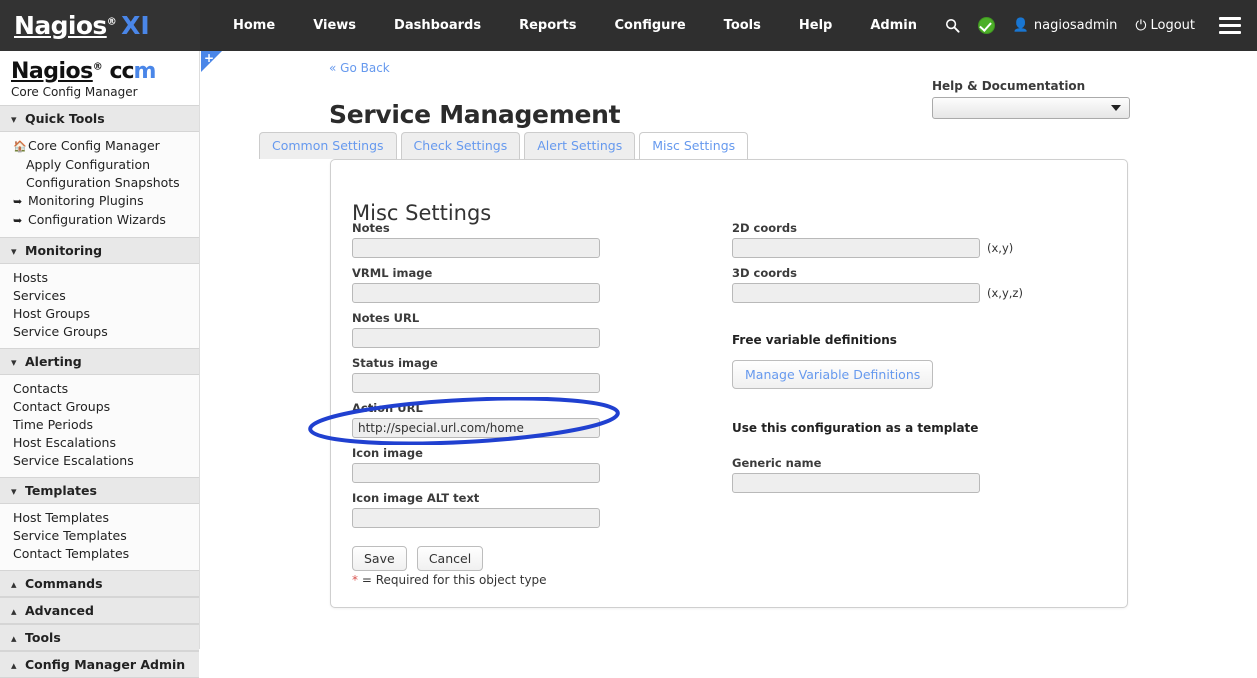 This screenshot has width=1257, height=678. I want to click on sidebar-item-service-escalations: Service Escalations, so click(99, 461).